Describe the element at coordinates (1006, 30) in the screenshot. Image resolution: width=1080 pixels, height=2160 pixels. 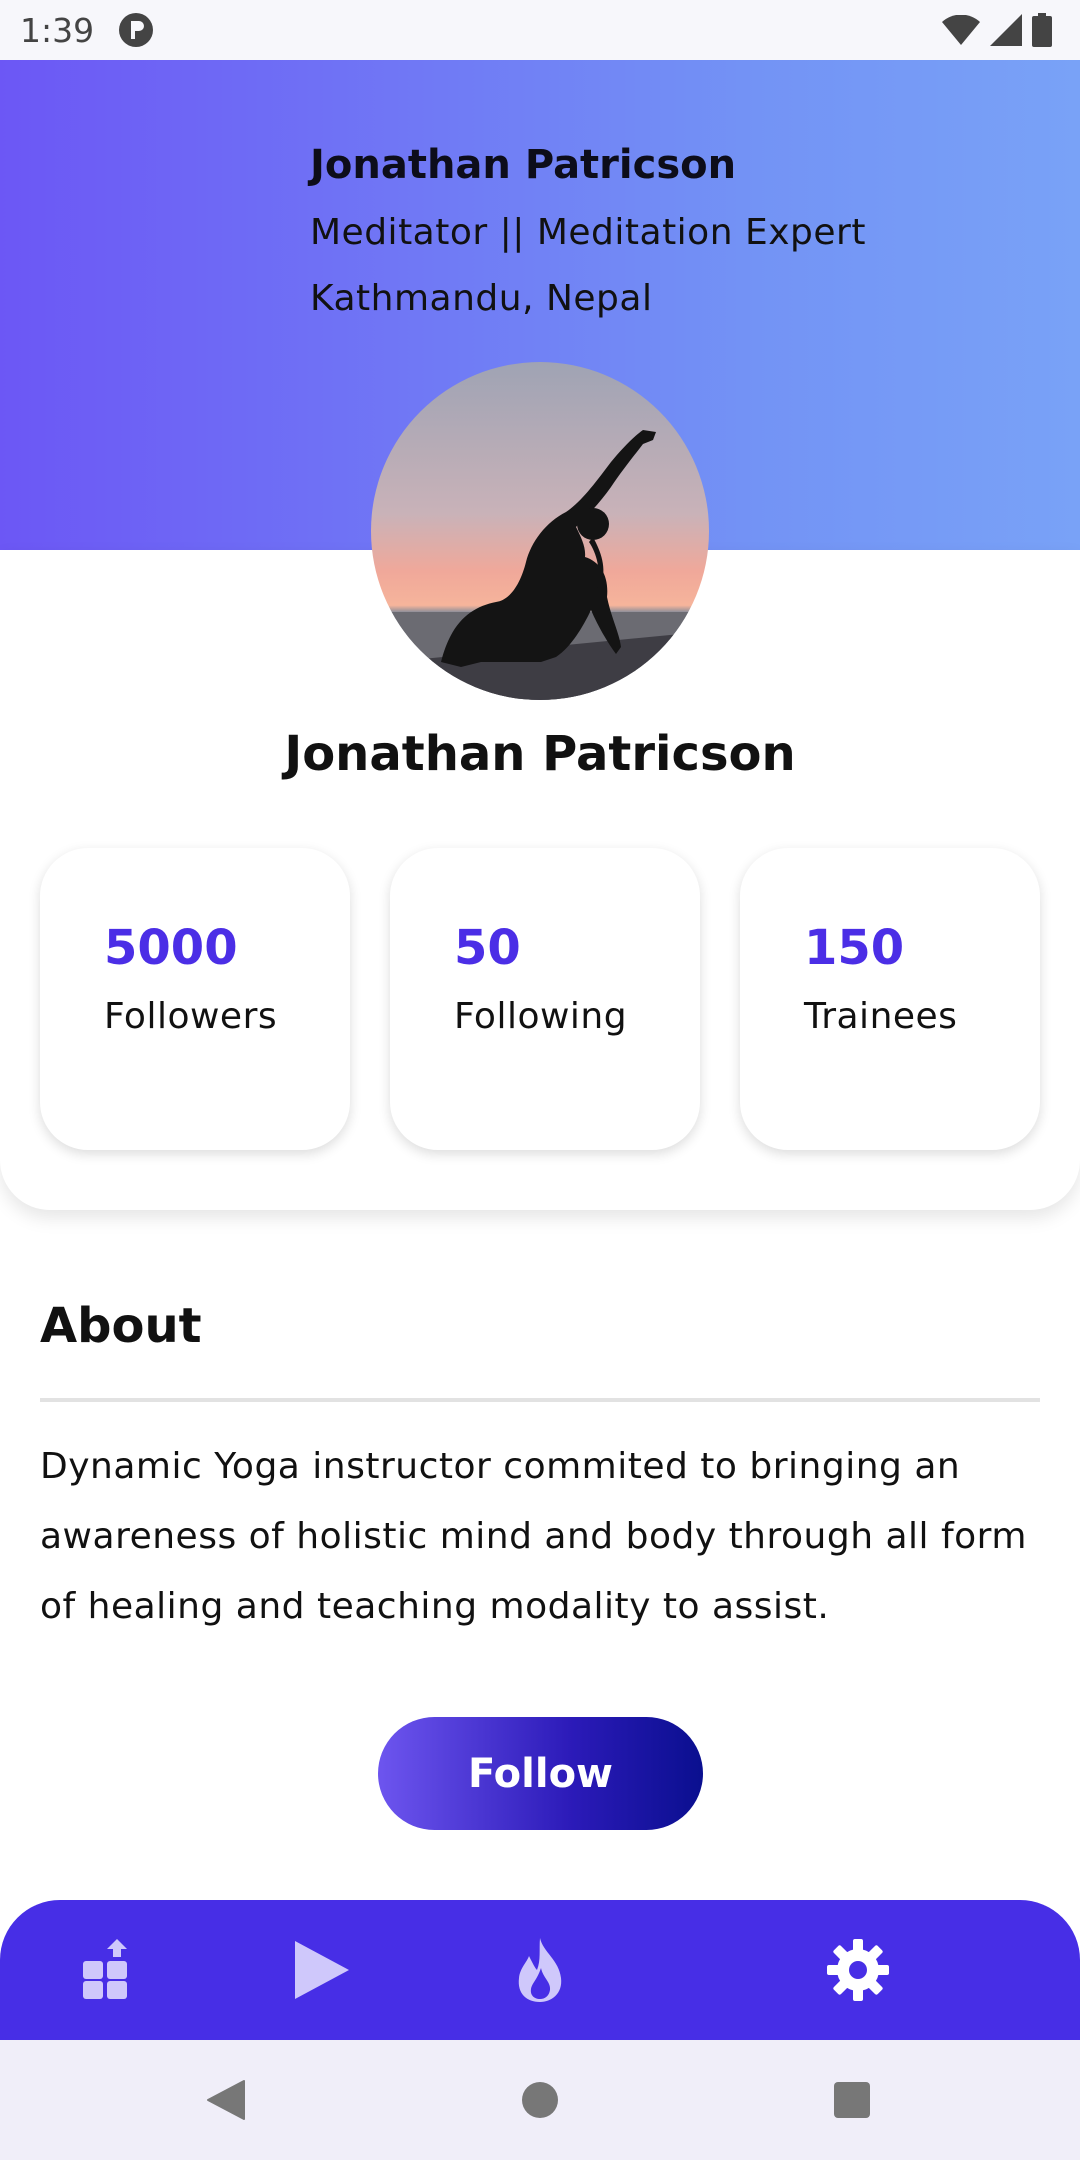
I see `signal-icon` at that location.